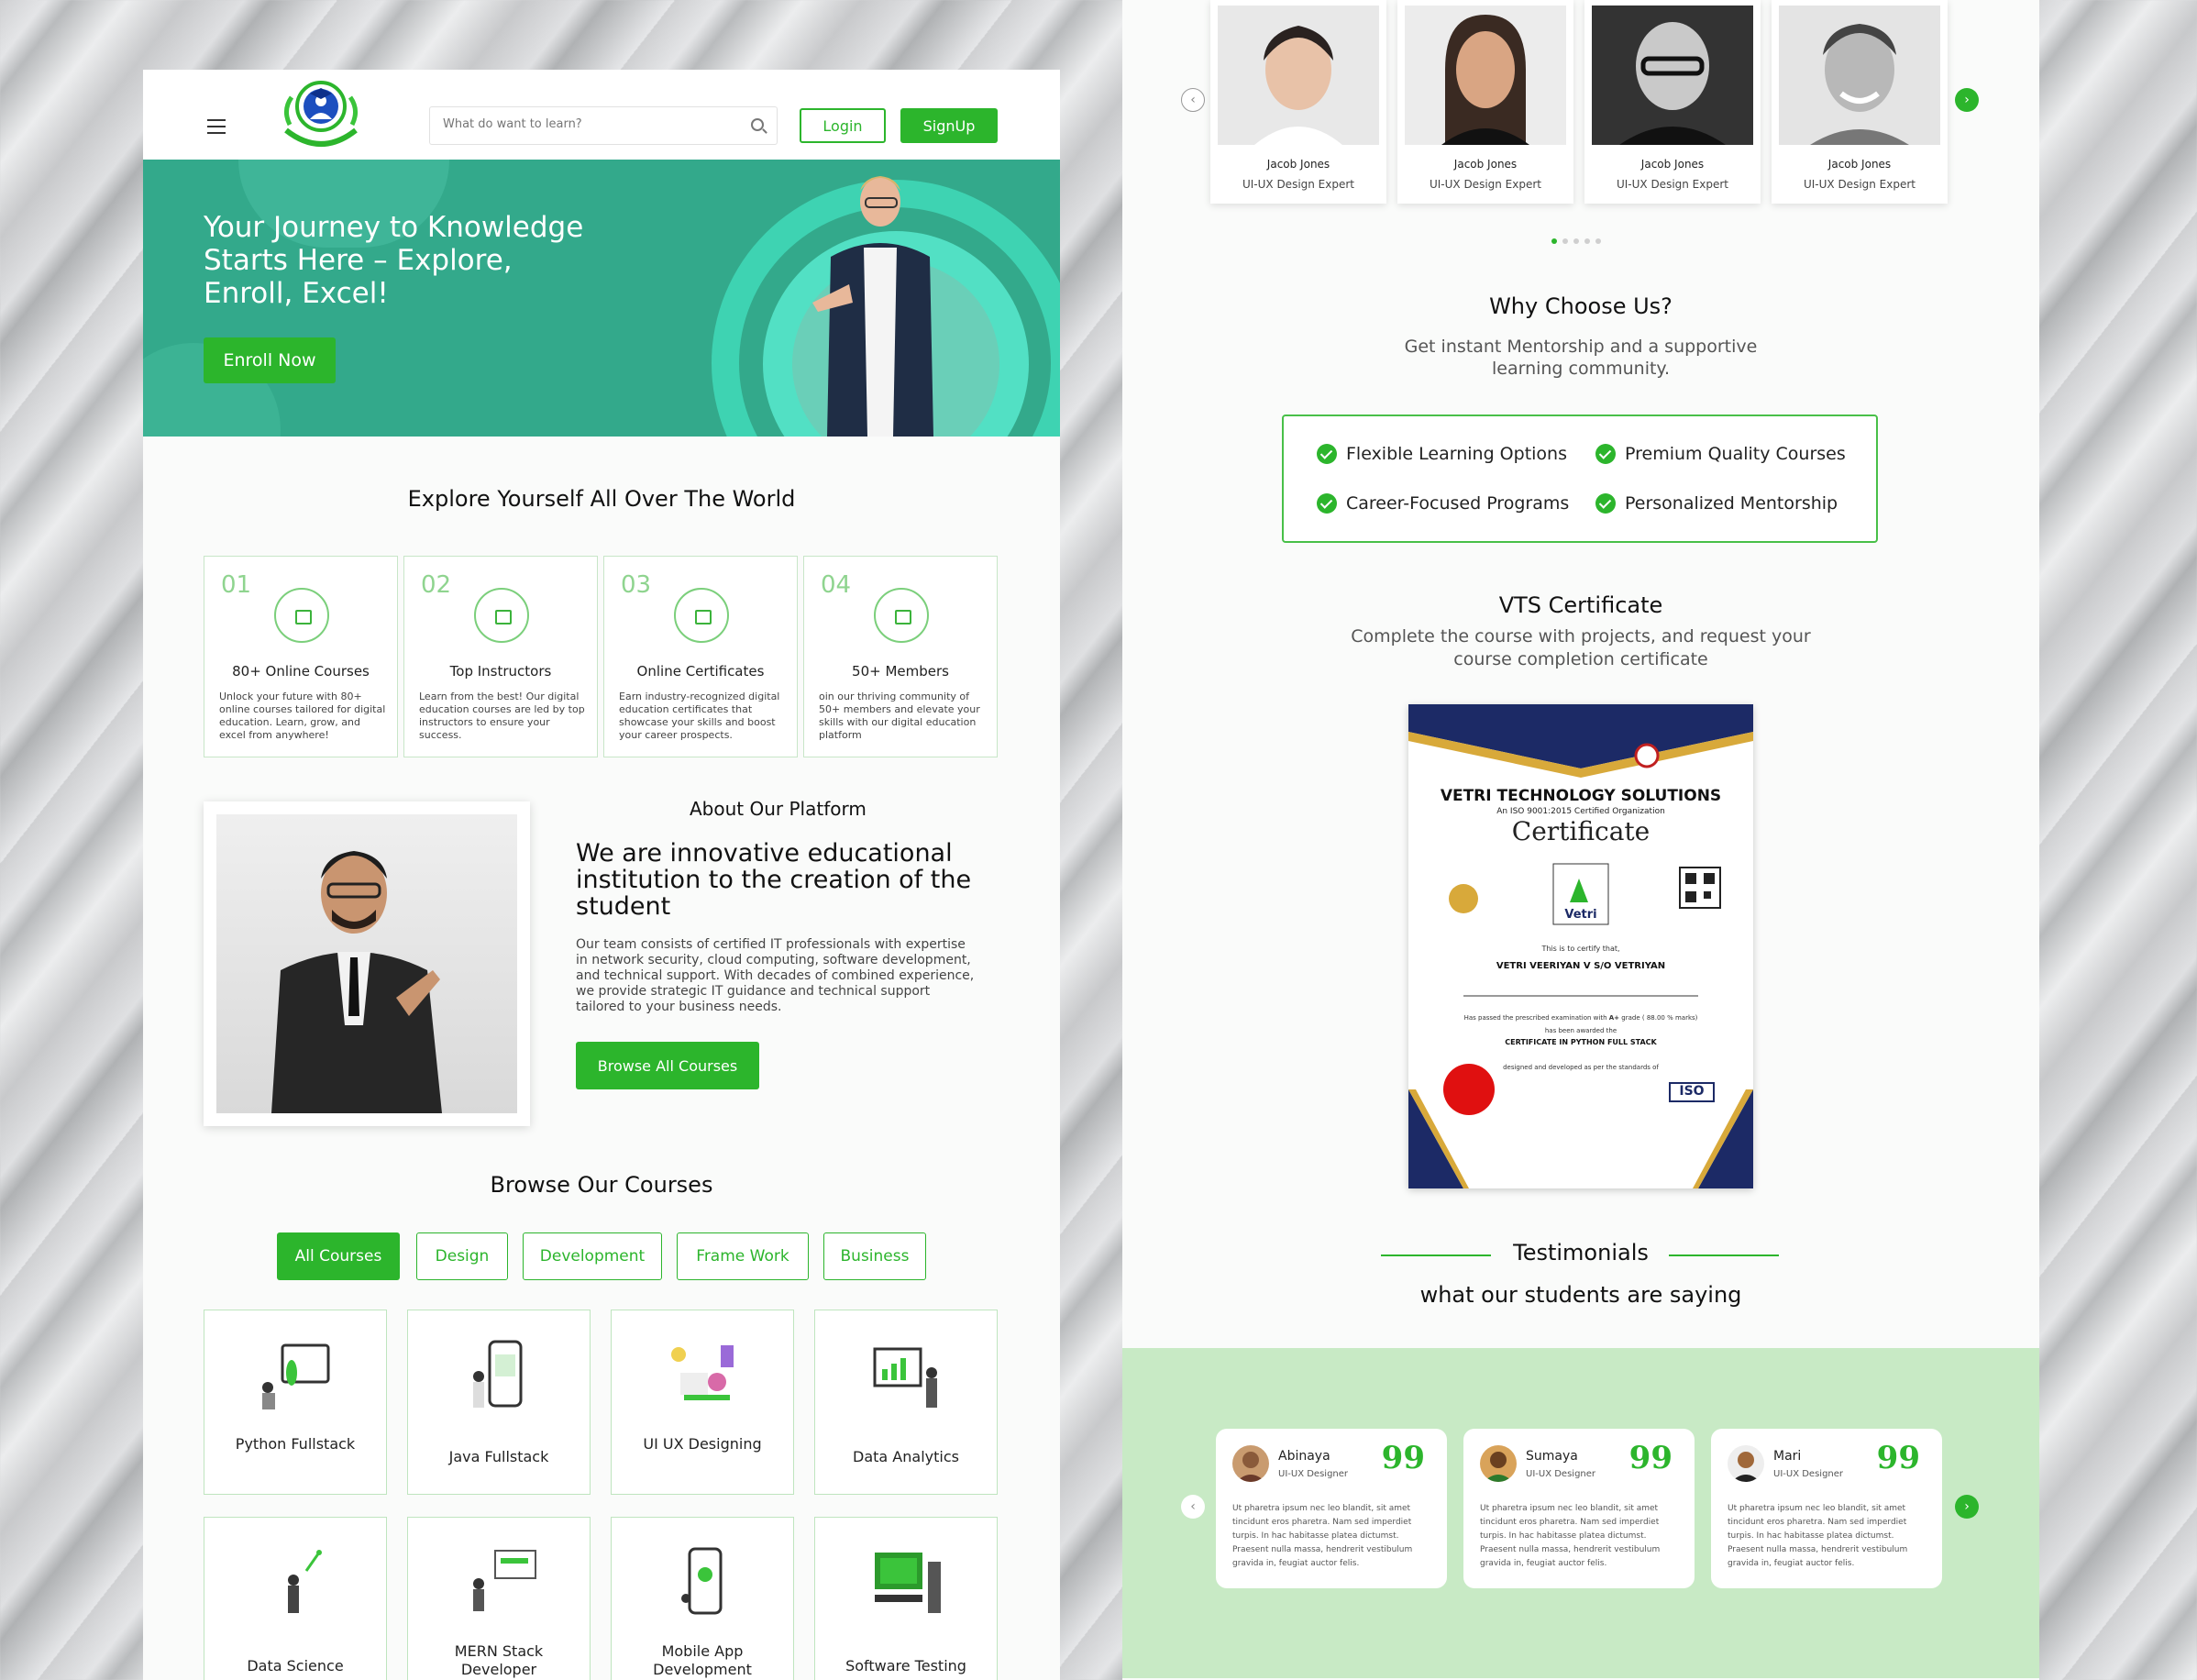 The width and height of the screenshot is (2197, 1680). What do you see at coordinates (436, 585) in the screenshot?
I see `feature-number: 02` at bounding box center [436, 585].